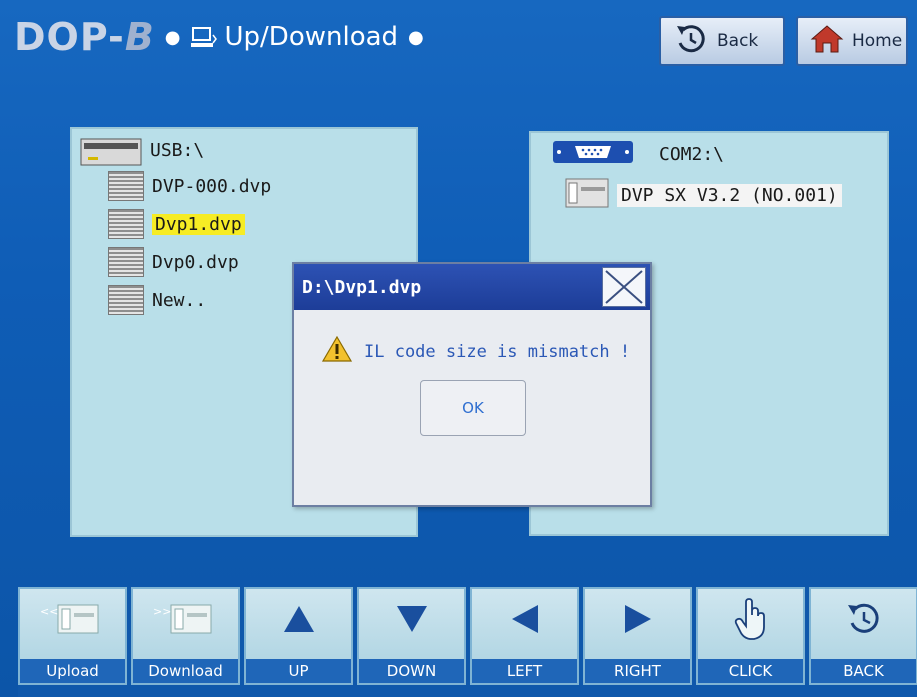 The height and width of the screenshot is (697, 917). Describe the element at coordinates (593, 154) in the screenshot. I see `serial-port-icon` at that location.